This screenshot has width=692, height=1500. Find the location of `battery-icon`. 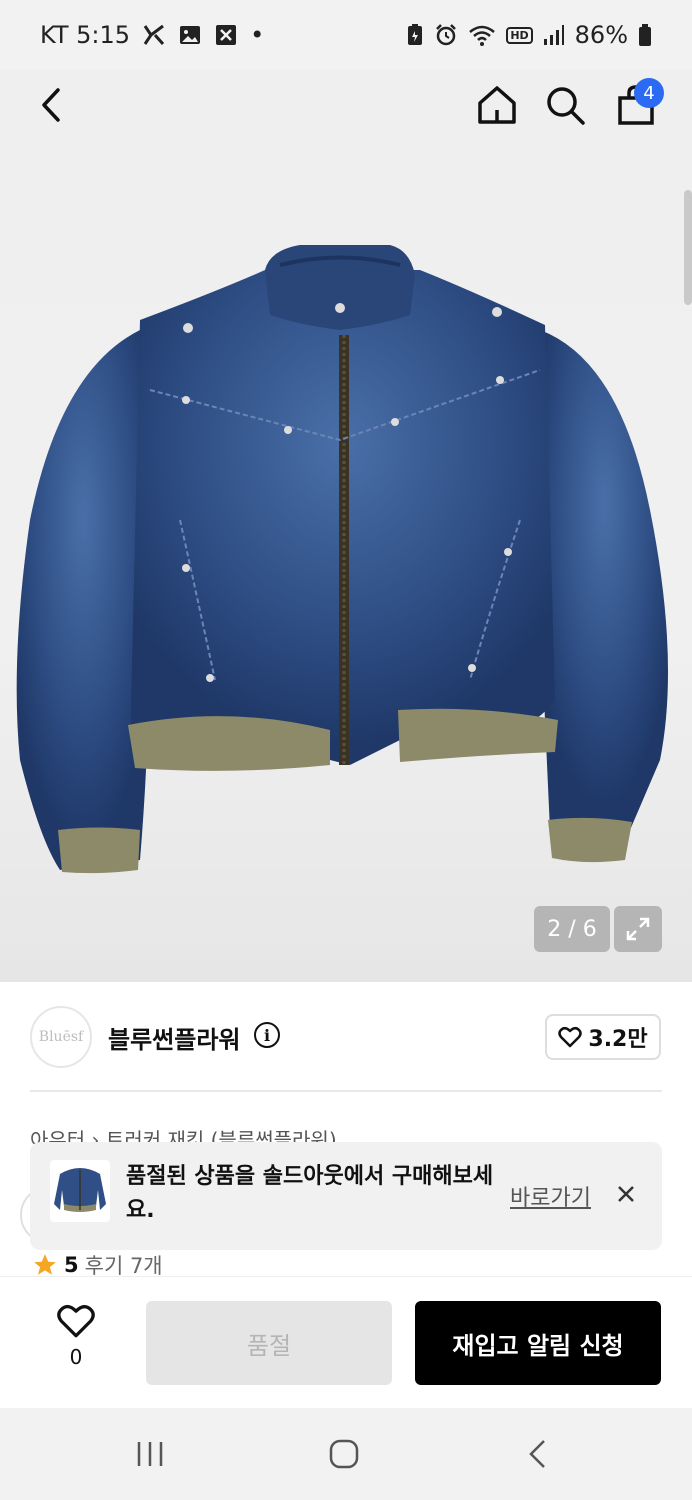

battery-icon is located at coordinates (645, 35).